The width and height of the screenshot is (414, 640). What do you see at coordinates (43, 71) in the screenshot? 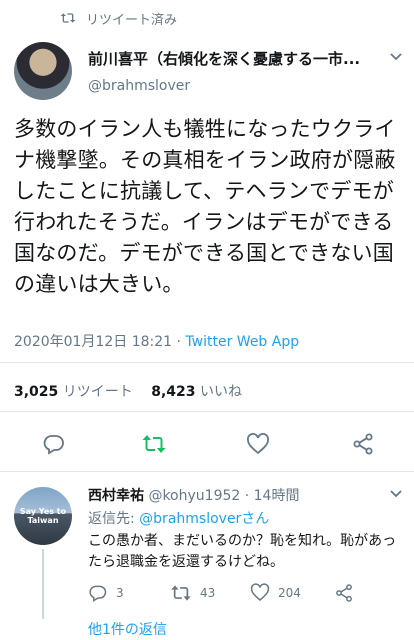
I see `author-avatar` at bounding box center [43, 71].